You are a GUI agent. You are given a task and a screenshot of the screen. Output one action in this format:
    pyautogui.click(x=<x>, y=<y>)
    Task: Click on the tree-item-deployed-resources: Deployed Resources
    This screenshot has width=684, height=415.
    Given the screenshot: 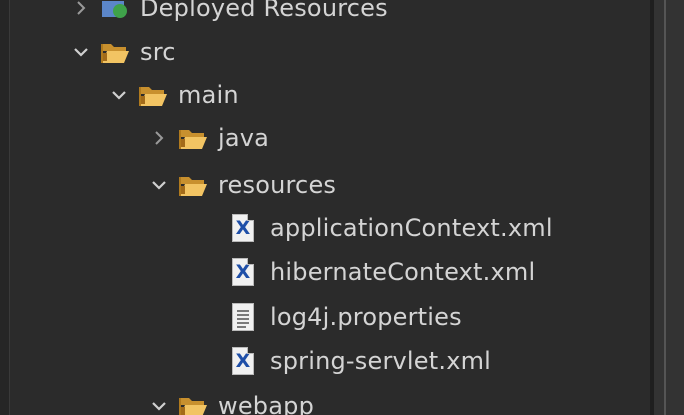 What is the action you would take?
    pyautogui.click(x=229, y=15)
    